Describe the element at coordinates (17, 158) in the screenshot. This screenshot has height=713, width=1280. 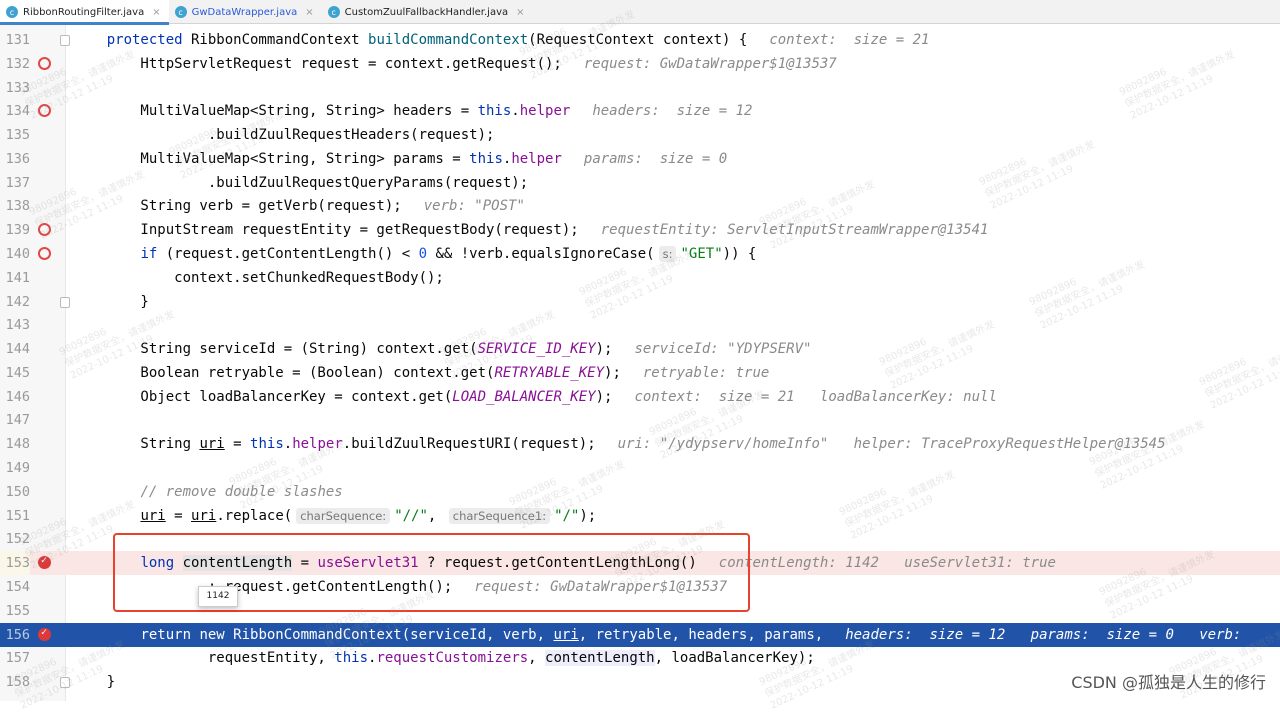
I see `line-number: 136` at that location.